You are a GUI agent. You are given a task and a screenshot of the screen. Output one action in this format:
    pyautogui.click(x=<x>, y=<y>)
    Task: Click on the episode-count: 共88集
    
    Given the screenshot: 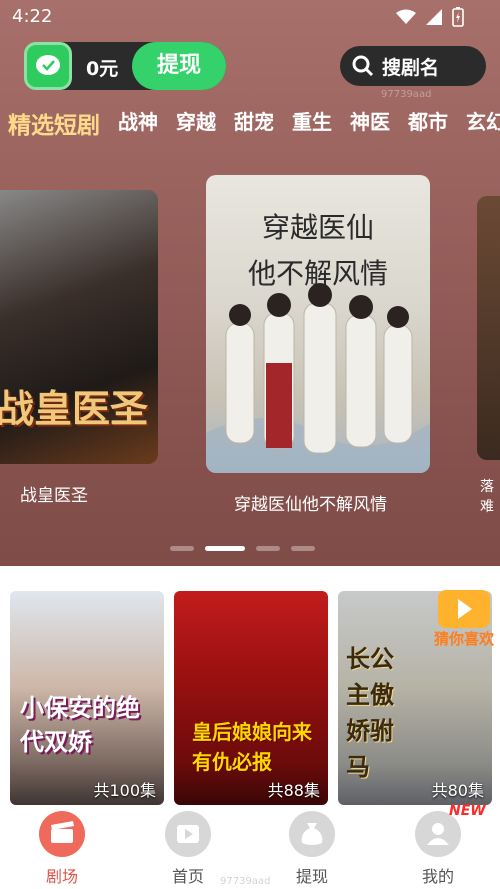 What is the action you would take?
    pyautogui.click(x=293, y=790)
    